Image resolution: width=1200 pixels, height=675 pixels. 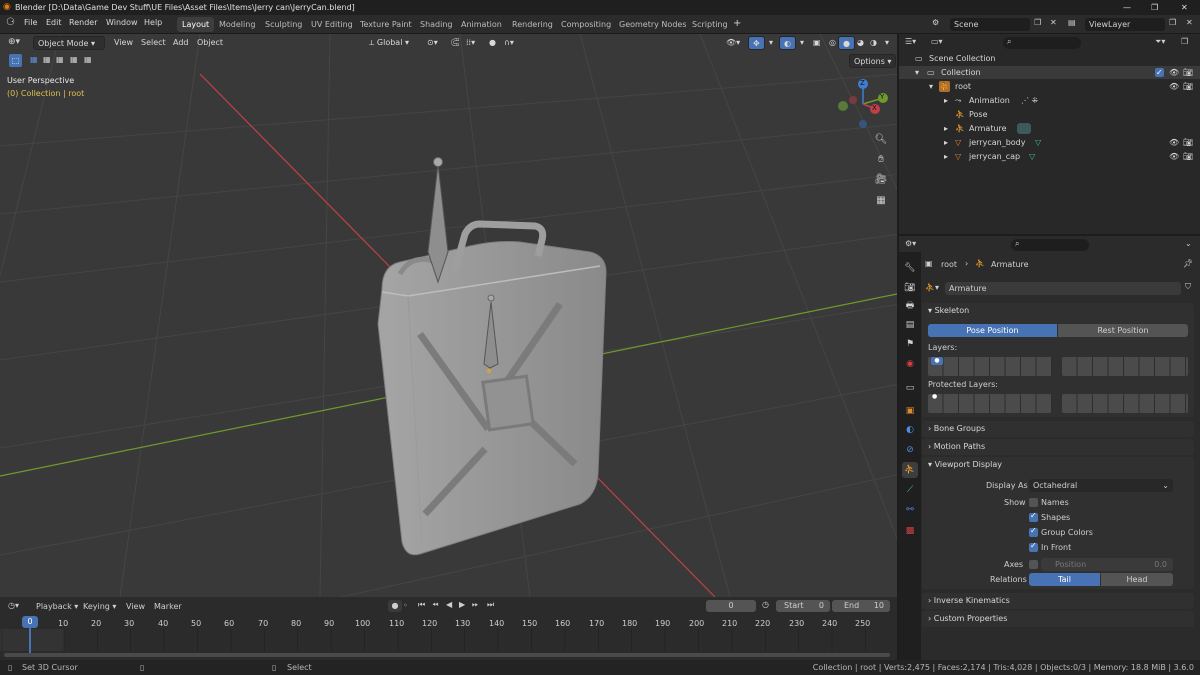 I want to click on tab-scene-icon: ⚑, so click(x=910, y=344).